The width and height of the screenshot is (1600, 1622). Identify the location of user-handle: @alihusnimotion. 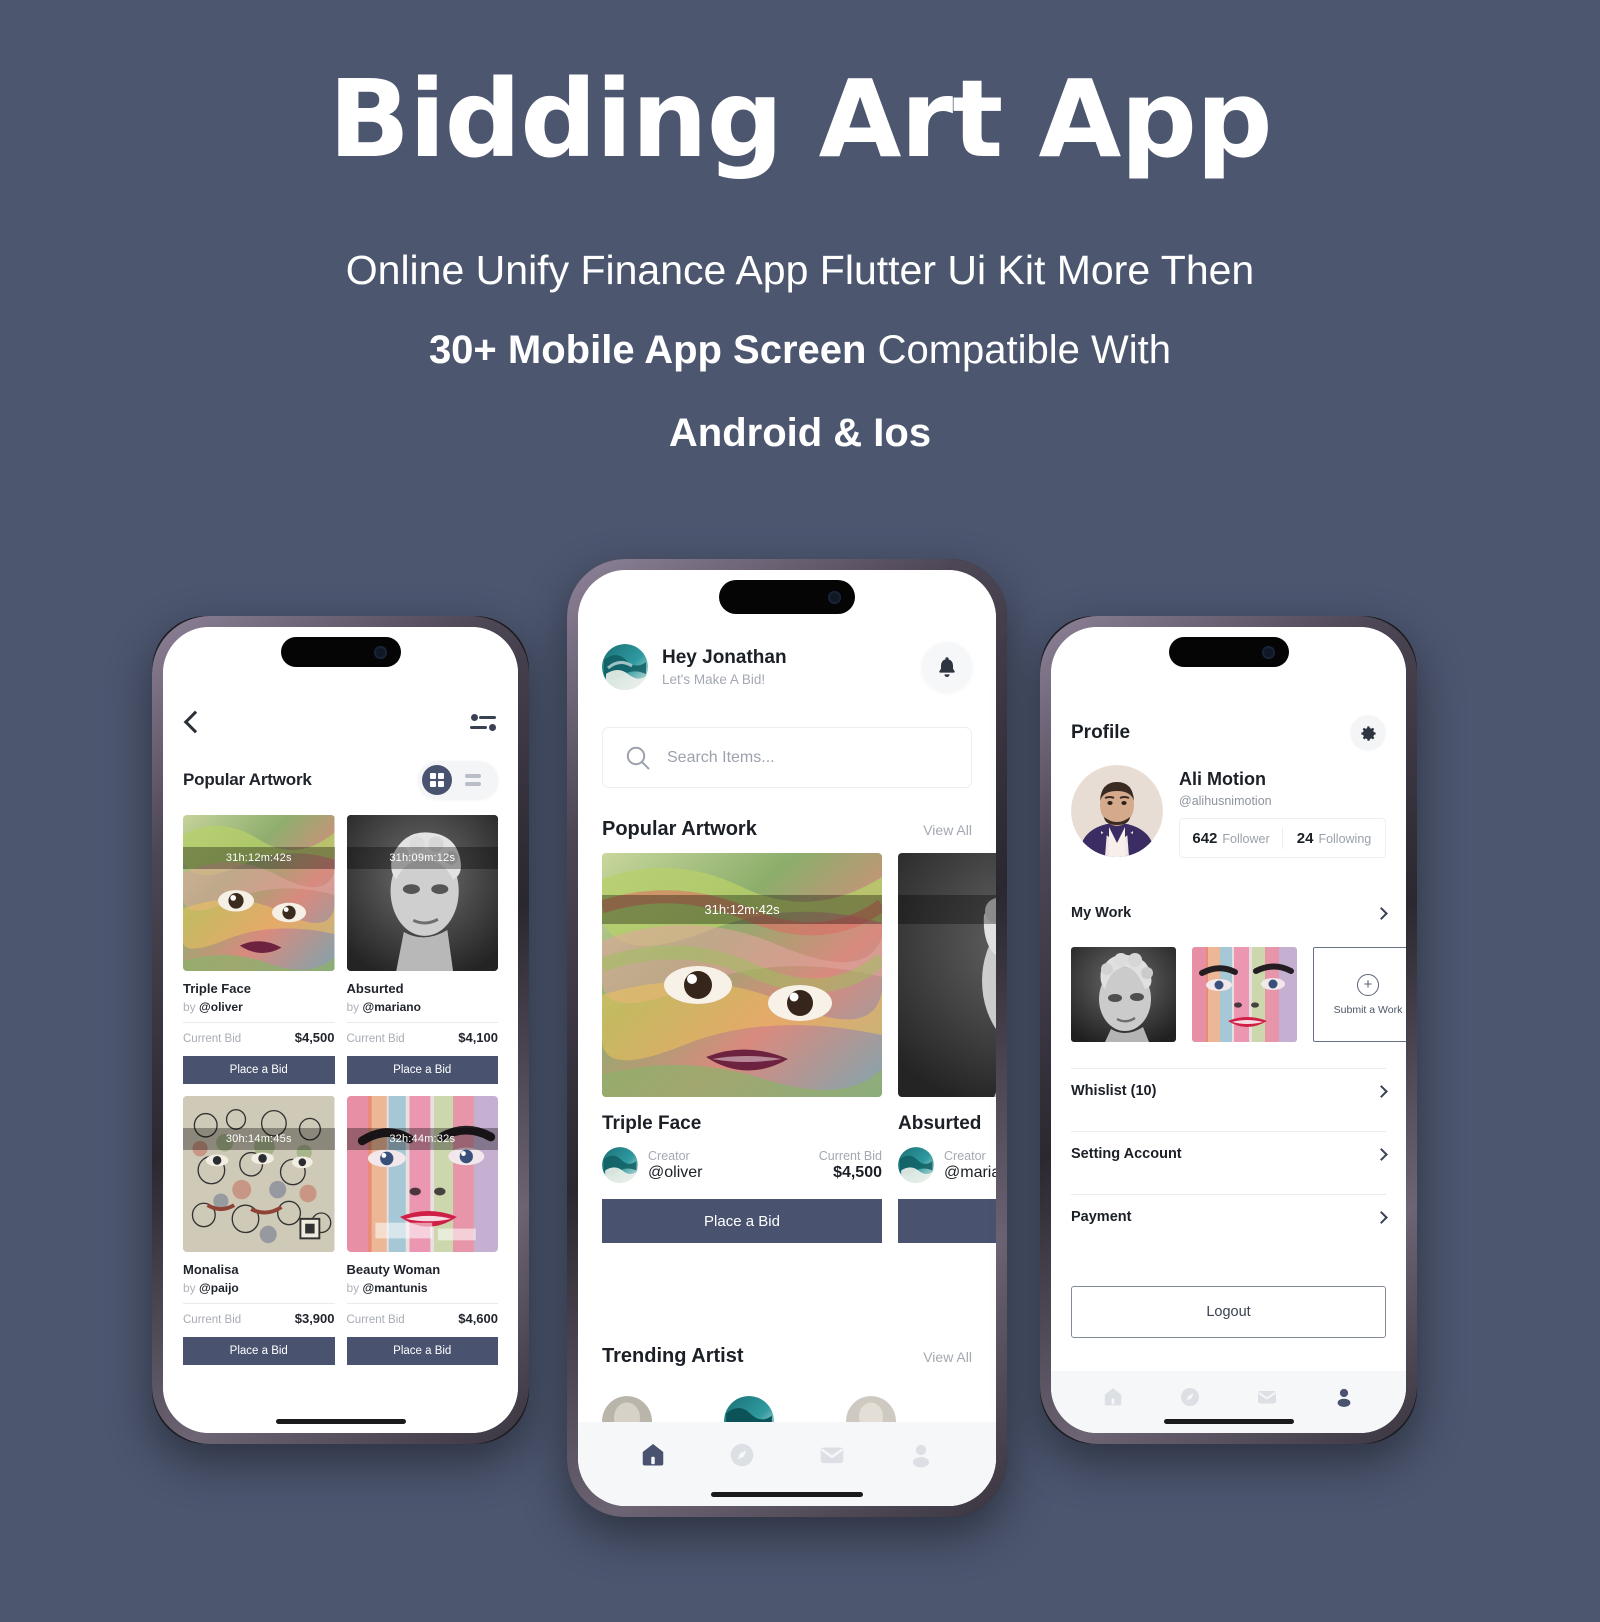
(1225, 801).